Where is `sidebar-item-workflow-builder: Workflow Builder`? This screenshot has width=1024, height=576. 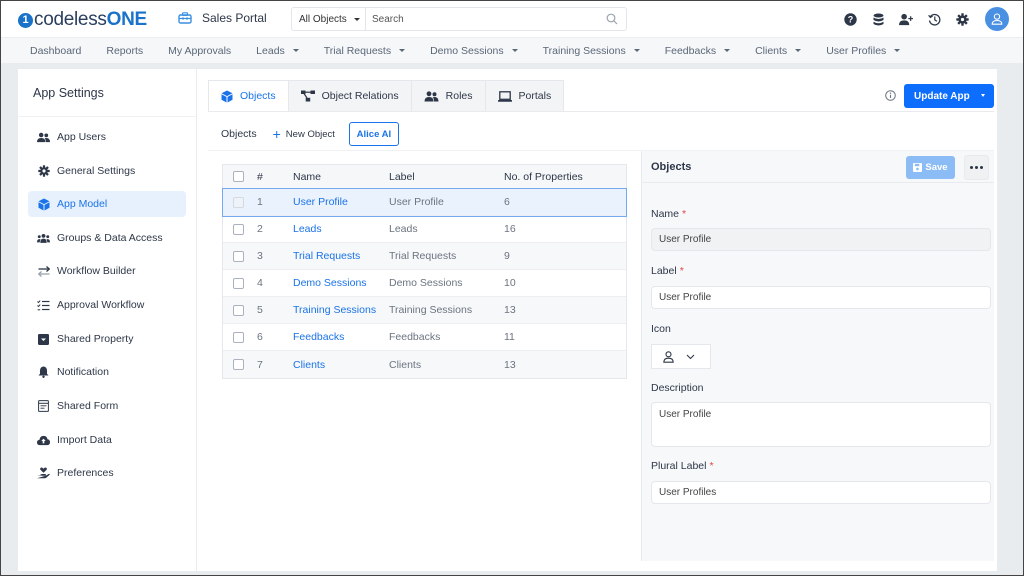
sidebar-item-workflow-builder: Workflow Builder is located at coordinates (107, 271).